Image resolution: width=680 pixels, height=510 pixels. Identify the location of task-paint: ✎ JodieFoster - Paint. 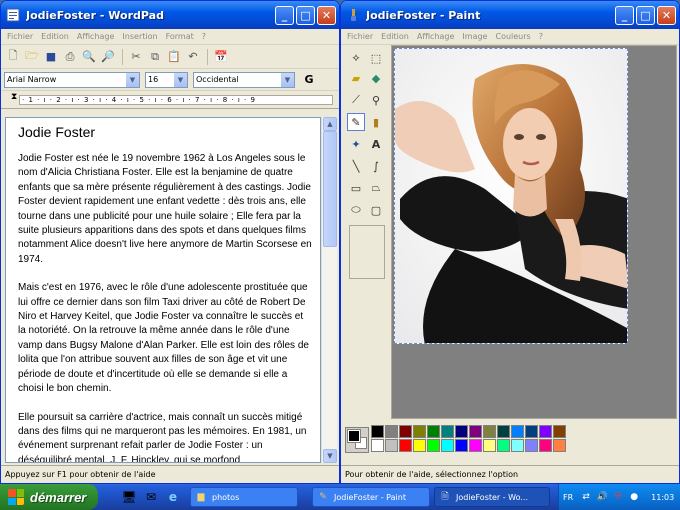
(371, 497).